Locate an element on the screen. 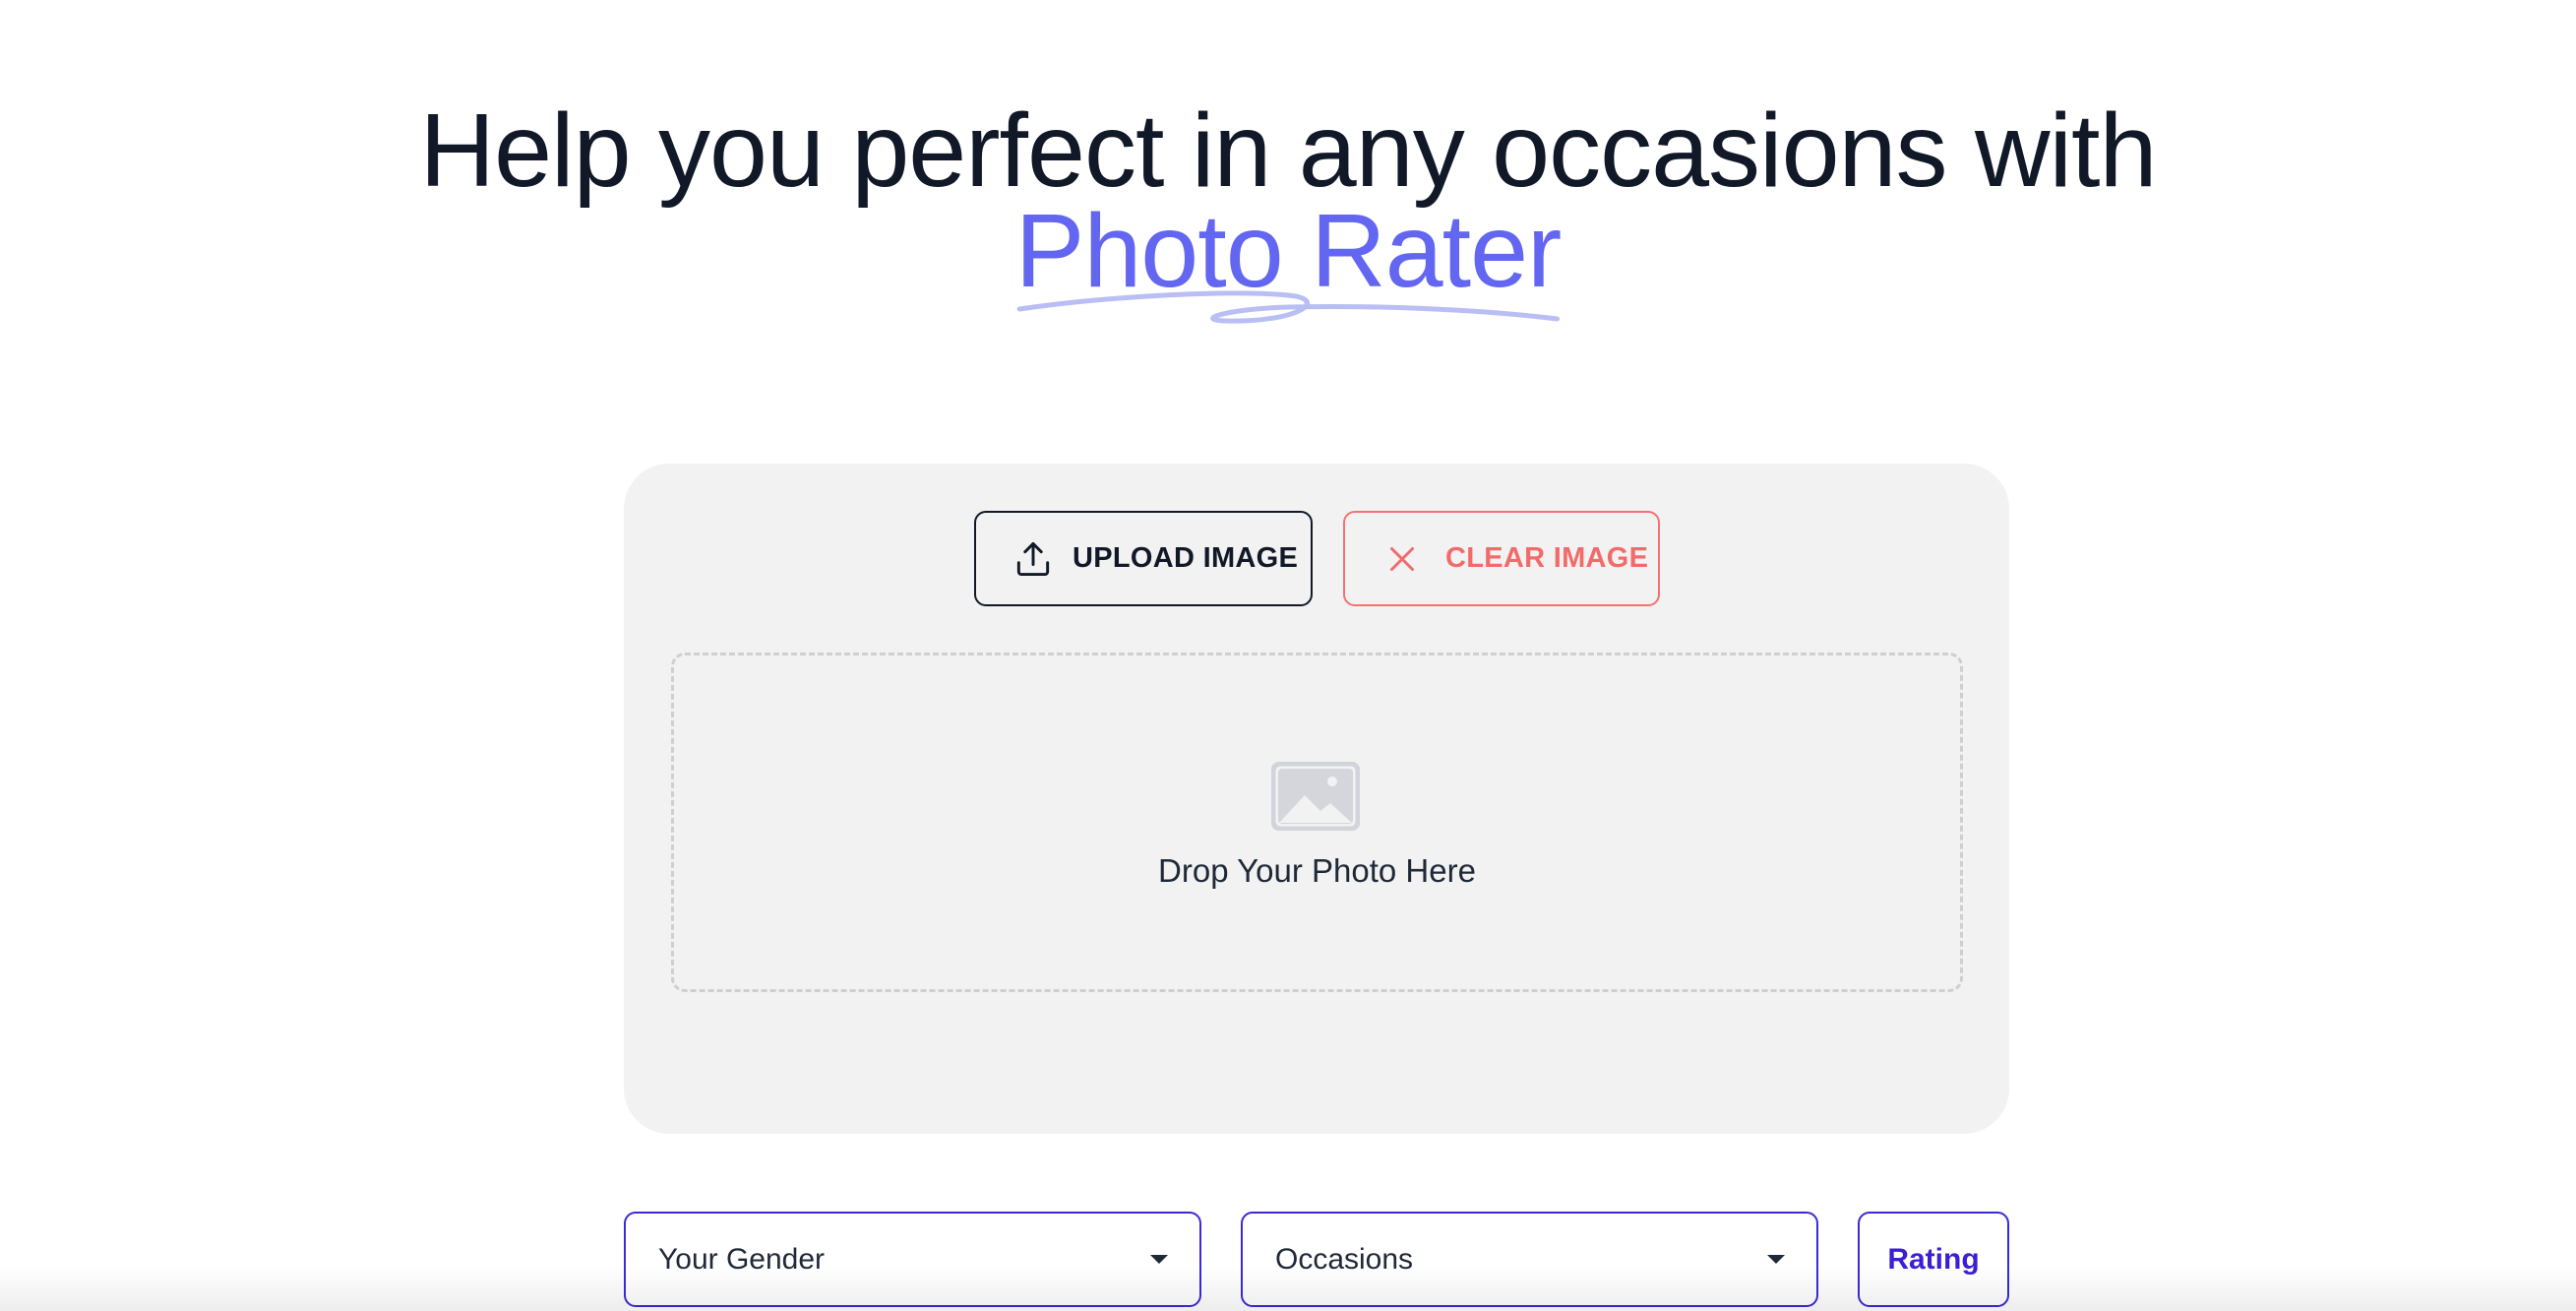 The height and width of the screenshot is (1311, 2576). gender-select-value: Your Gender is located at coordinates (742, 1259).